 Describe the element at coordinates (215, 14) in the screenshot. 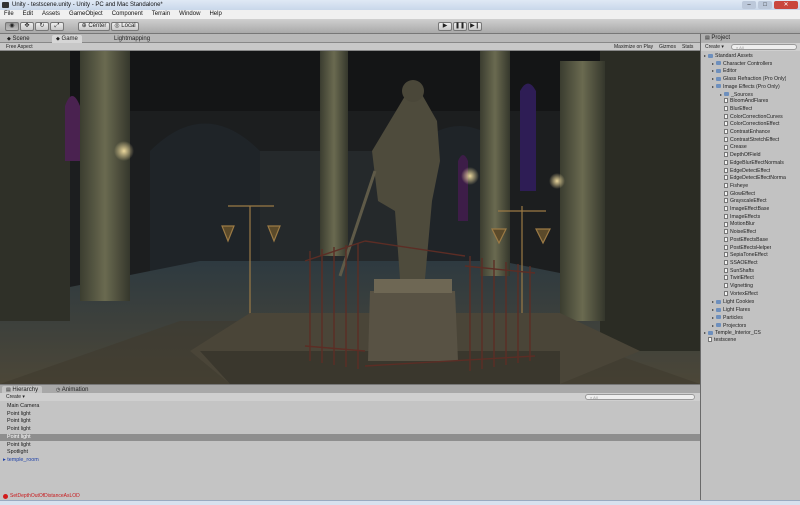

I see `menu-help: Help` at that location.